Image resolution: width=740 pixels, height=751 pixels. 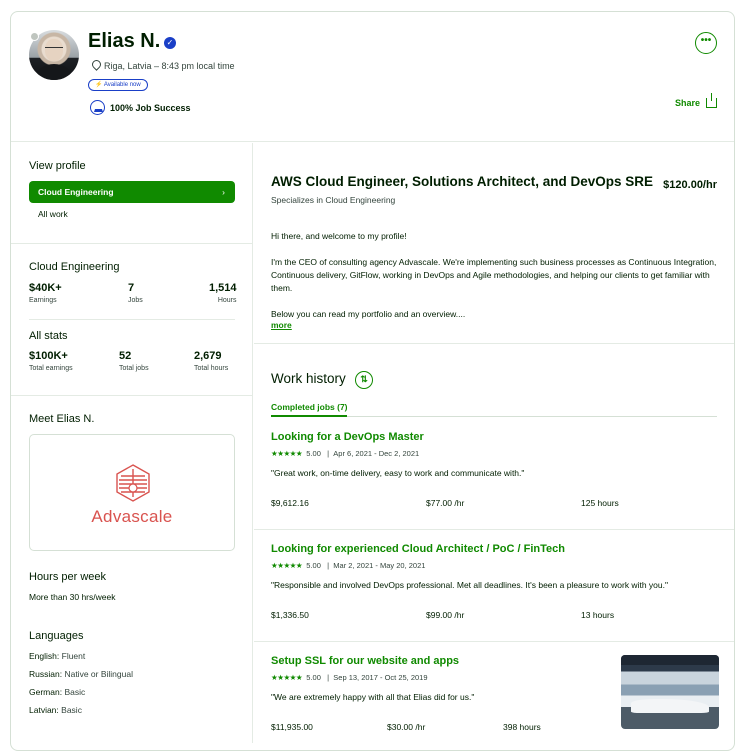 I want to click on stat-label: Earnings, so click(x=43, y=300).